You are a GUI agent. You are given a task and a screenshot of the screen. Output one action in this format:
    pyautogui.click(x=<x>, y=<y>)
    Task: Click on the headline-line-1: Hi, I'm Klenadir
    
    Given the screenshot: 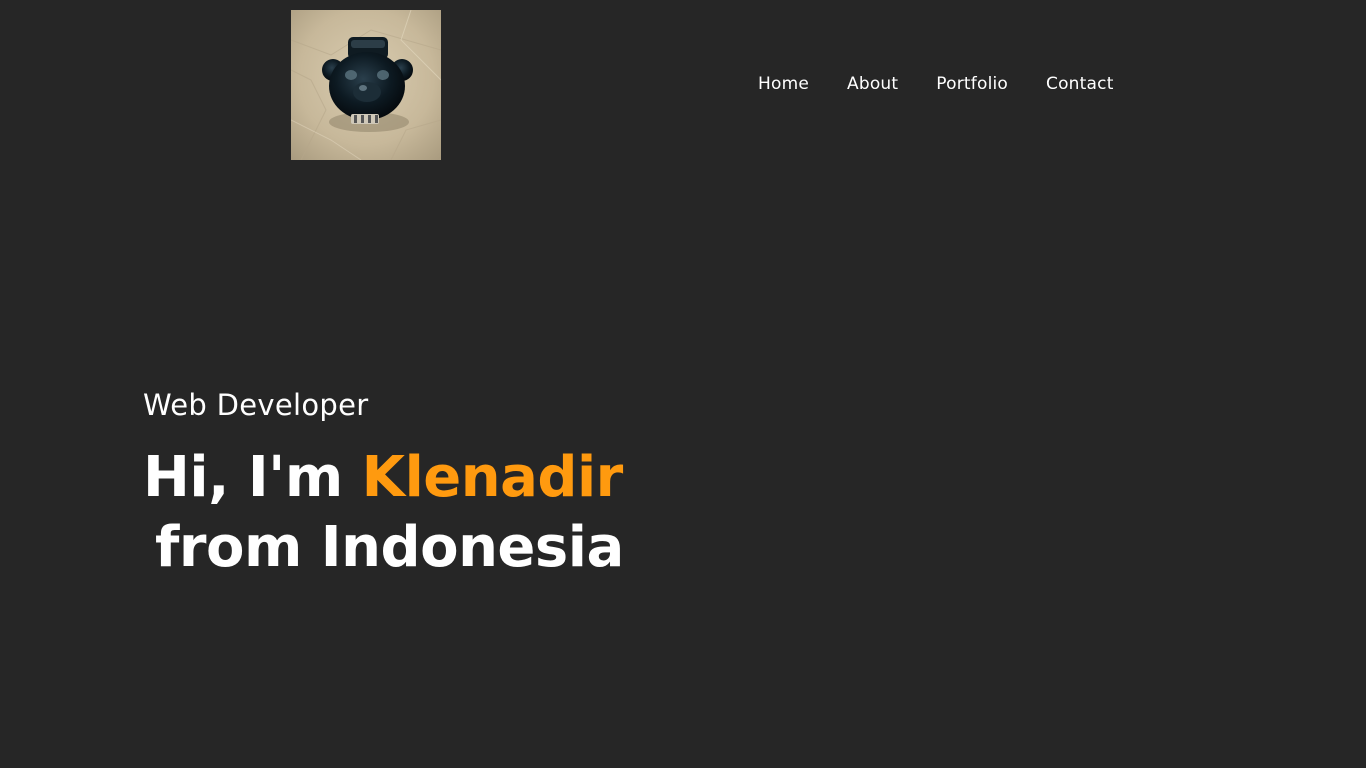 What is the action you would take?
    pyautogui.click(x=383, y=478)
    